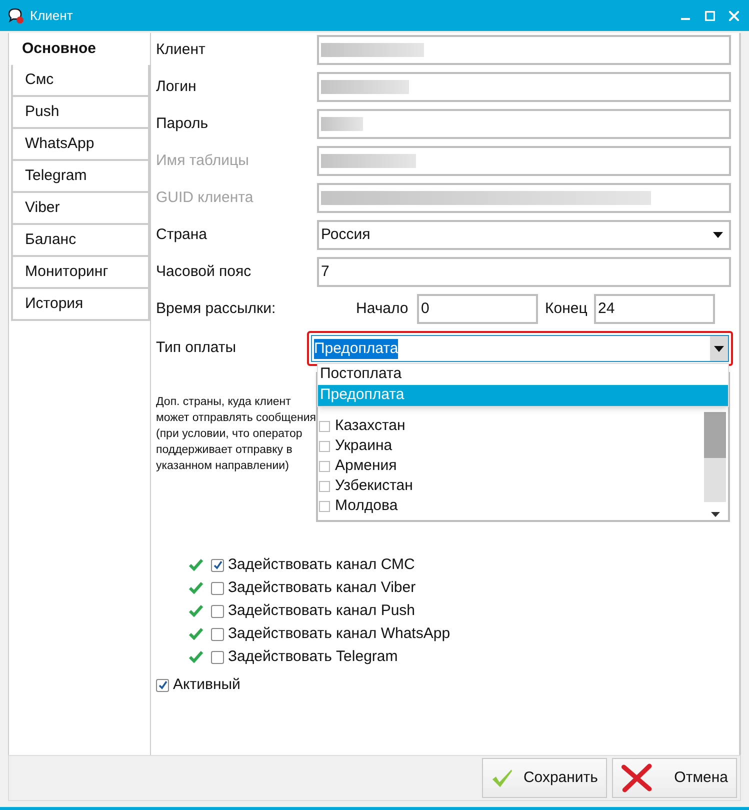 This screenshot has width=749, height=810. I want to click on checkbox-label: Задействовать канал СМС, so click(321, 564).